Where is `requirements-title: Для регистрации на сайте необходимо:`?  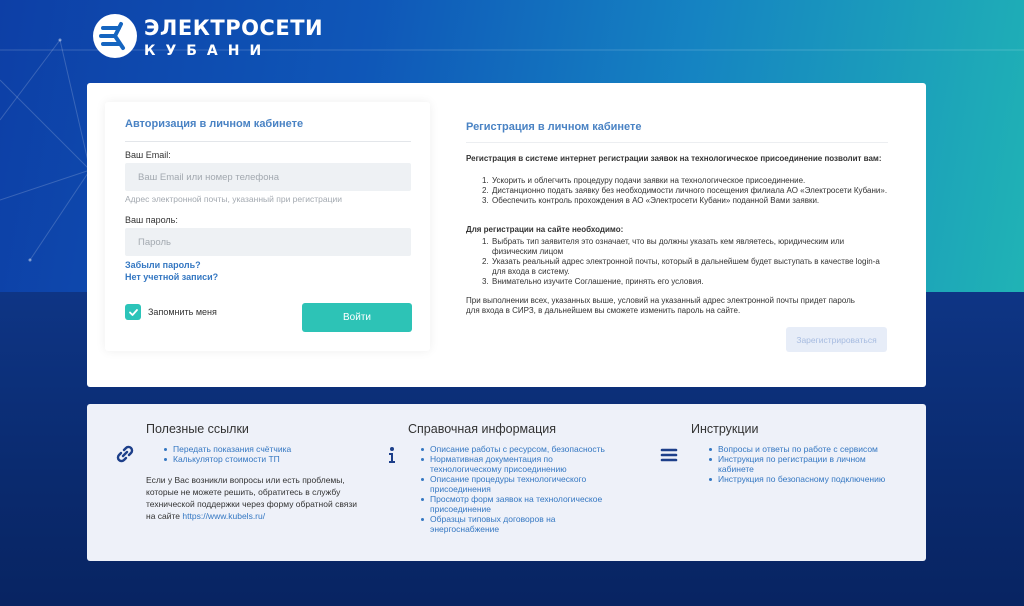
requirements-title: Для регистрации на сайте необходимо: is located at coordinates (545, 229).